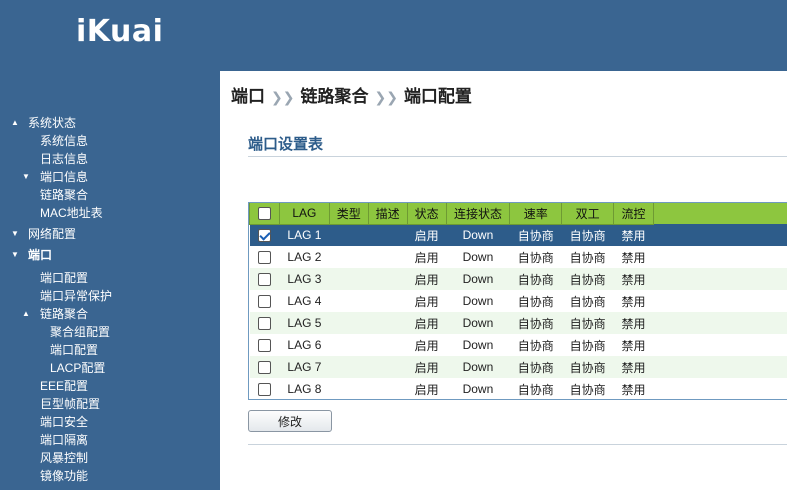 The image size is (787, 490). What do you see at coordinates (64, 458) in the screenshot?
I see `sidebar-item-18: 风暴控制` at bounding box center [64, 458].